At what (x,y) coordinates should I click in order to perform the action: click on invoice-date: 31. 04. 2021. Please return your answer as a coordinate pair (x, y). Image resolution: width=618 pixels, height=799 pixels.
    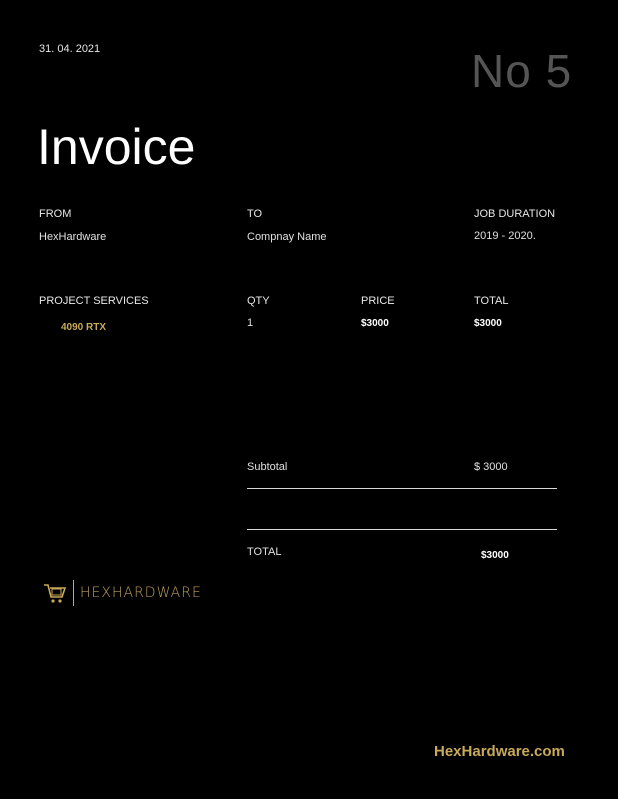
    Looking at the image, I should click on (70, 49).